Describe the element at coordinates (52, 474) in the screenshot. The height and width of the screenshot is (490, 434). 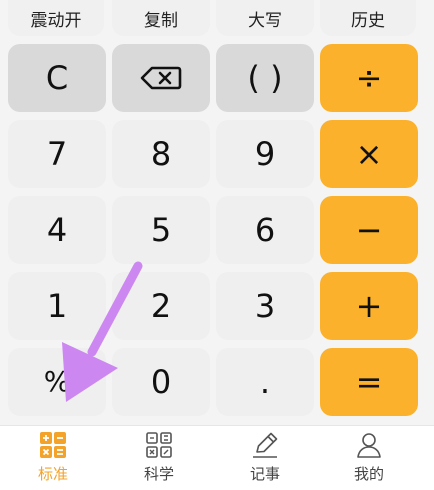
I see `nav-label-standard: 标准` at that location.